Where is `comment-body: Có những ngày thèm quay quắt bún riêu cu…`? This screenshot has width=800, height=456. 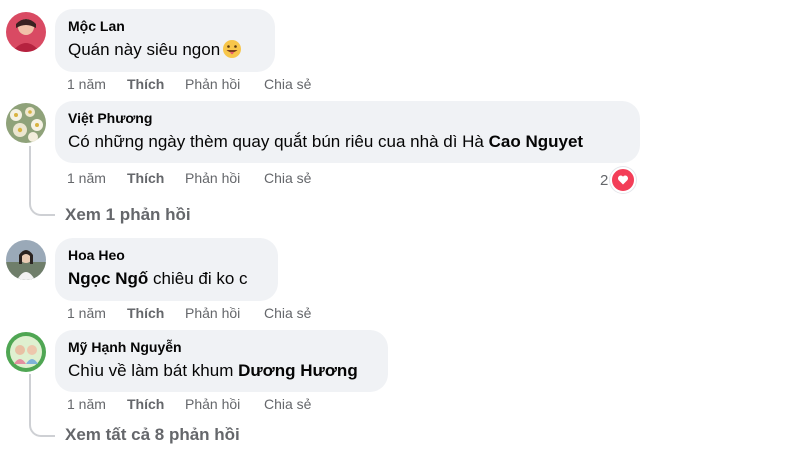
comment-body: Có những ngày thèm quay quắt bún riêu cu… is located at coordinates (276, 141).